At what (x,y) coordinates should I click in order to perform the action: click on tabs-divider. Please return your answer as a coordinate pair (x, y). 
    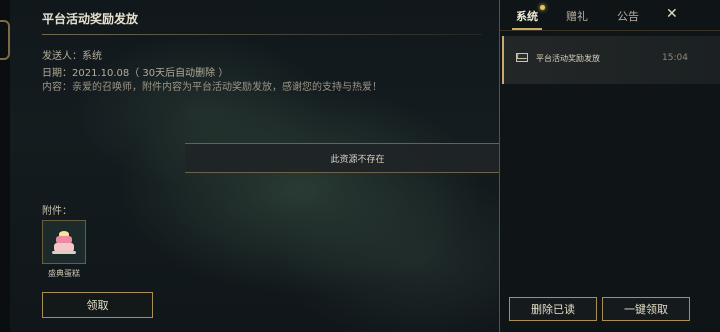
    Looking at the image, I should click on (610, 30).